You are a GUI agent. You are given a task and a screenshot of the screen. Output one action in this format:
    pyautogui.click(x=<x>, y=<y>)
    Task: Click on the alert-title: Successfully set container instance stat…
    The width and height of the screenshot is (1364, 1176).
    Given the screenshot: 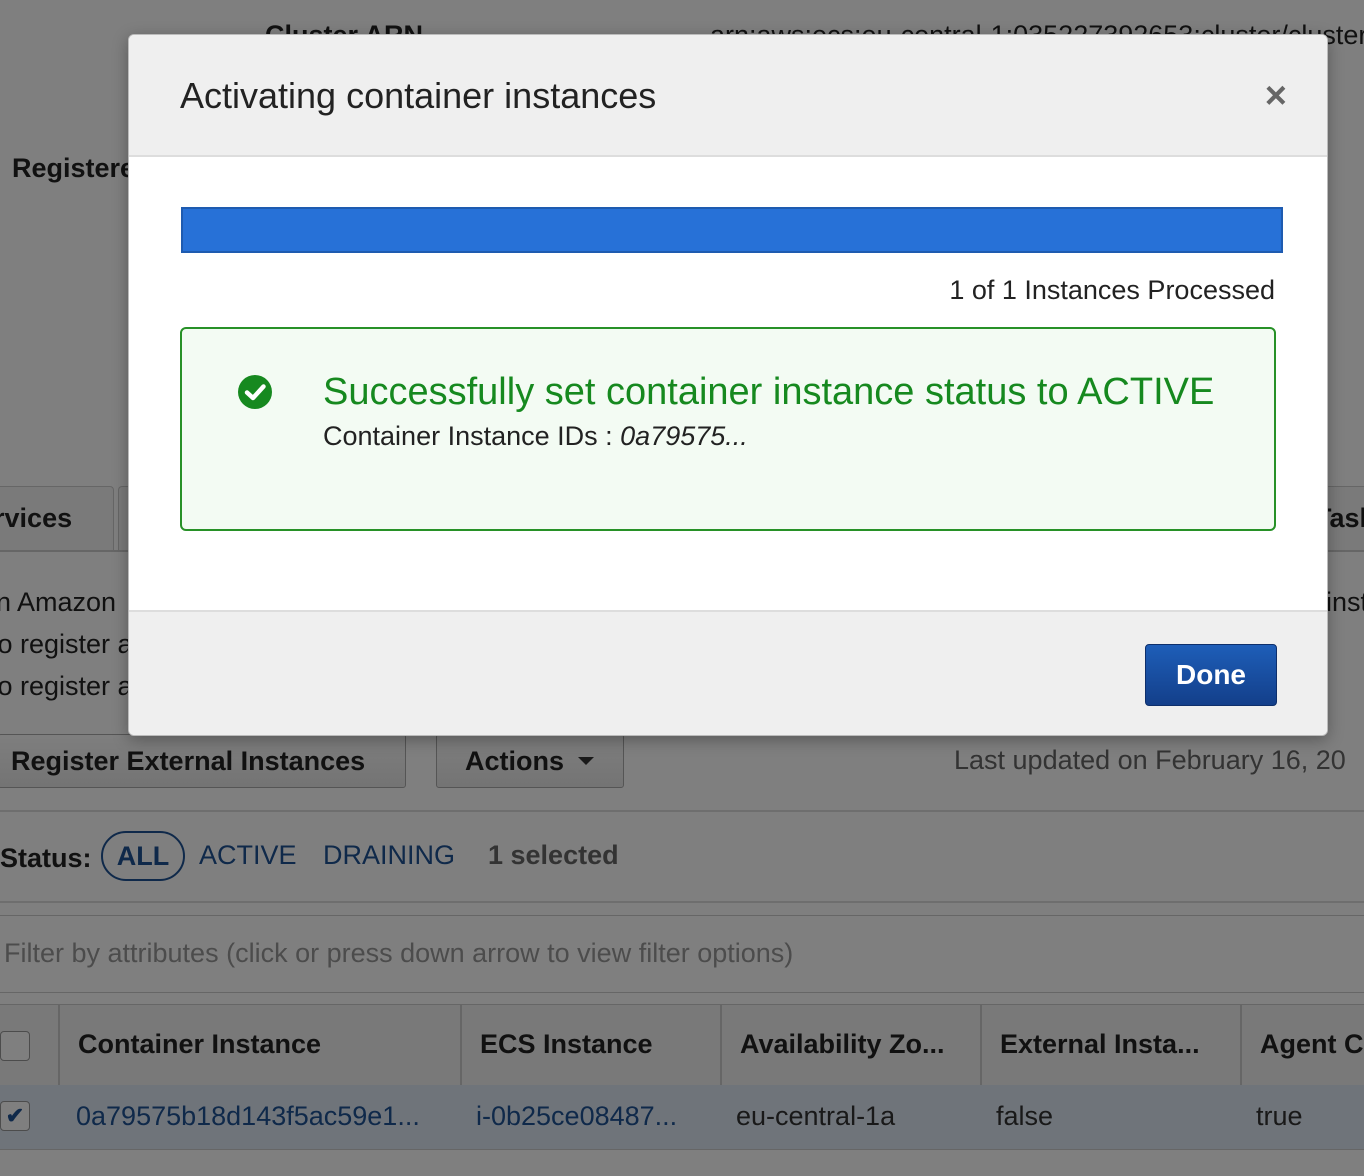 What is the action you would take?
    pyautogui.click(x=769, y=392)
    